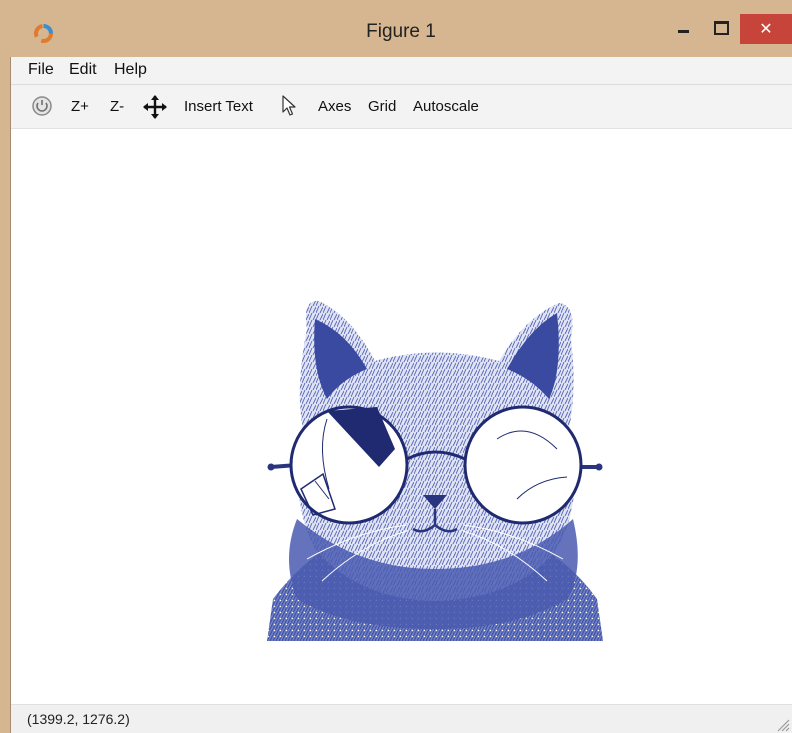 The height and width of the screenshot is (733, 792). What do you see at coordinates (401, 718) in the screenshot?
I see `status-bar: (1399.2, 1276.2)` at bounding box center [401, 718].